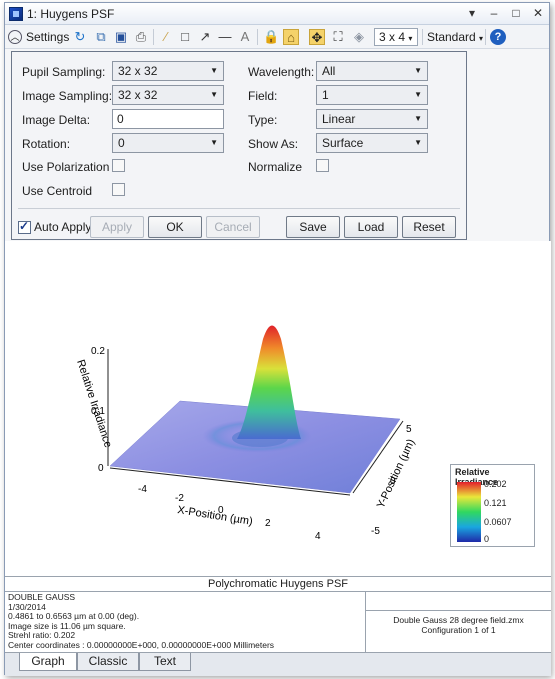  What do you see at coordinates (498, 522) in the screenshot?
I see `legend-tick: 0.0607` at bounding box center [498, 522].